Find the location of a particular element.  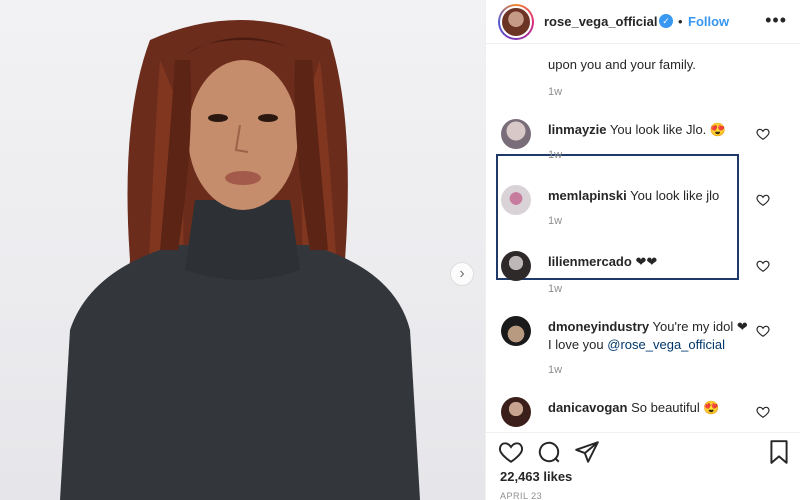

post-username: rose_vega_official is located at coordinates (600, 21).